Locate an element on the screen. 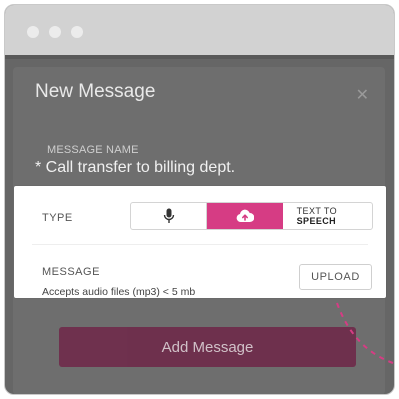 The height and width of the screenshot is (399, 399). message-hint: Accepts audio files (mp3) < 5 mb is located at coordinates (119, 292).